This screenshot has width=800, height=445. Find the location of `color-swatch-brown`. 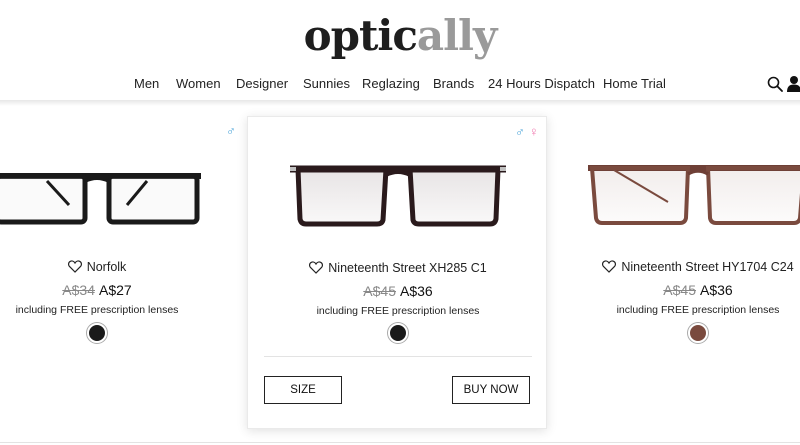

color-swatch-brown is located at coordinates (698, 333).